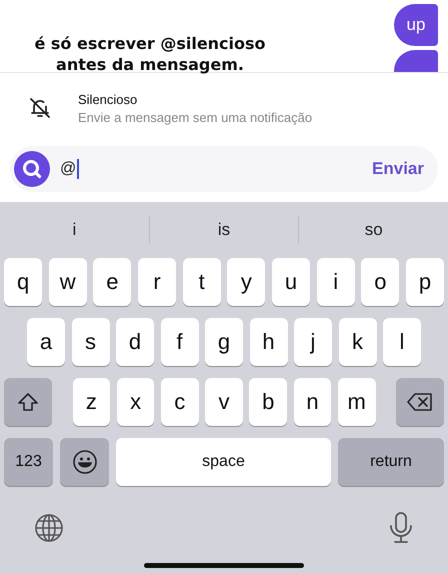  I want to click on letter-key: j, so click(313, 342).